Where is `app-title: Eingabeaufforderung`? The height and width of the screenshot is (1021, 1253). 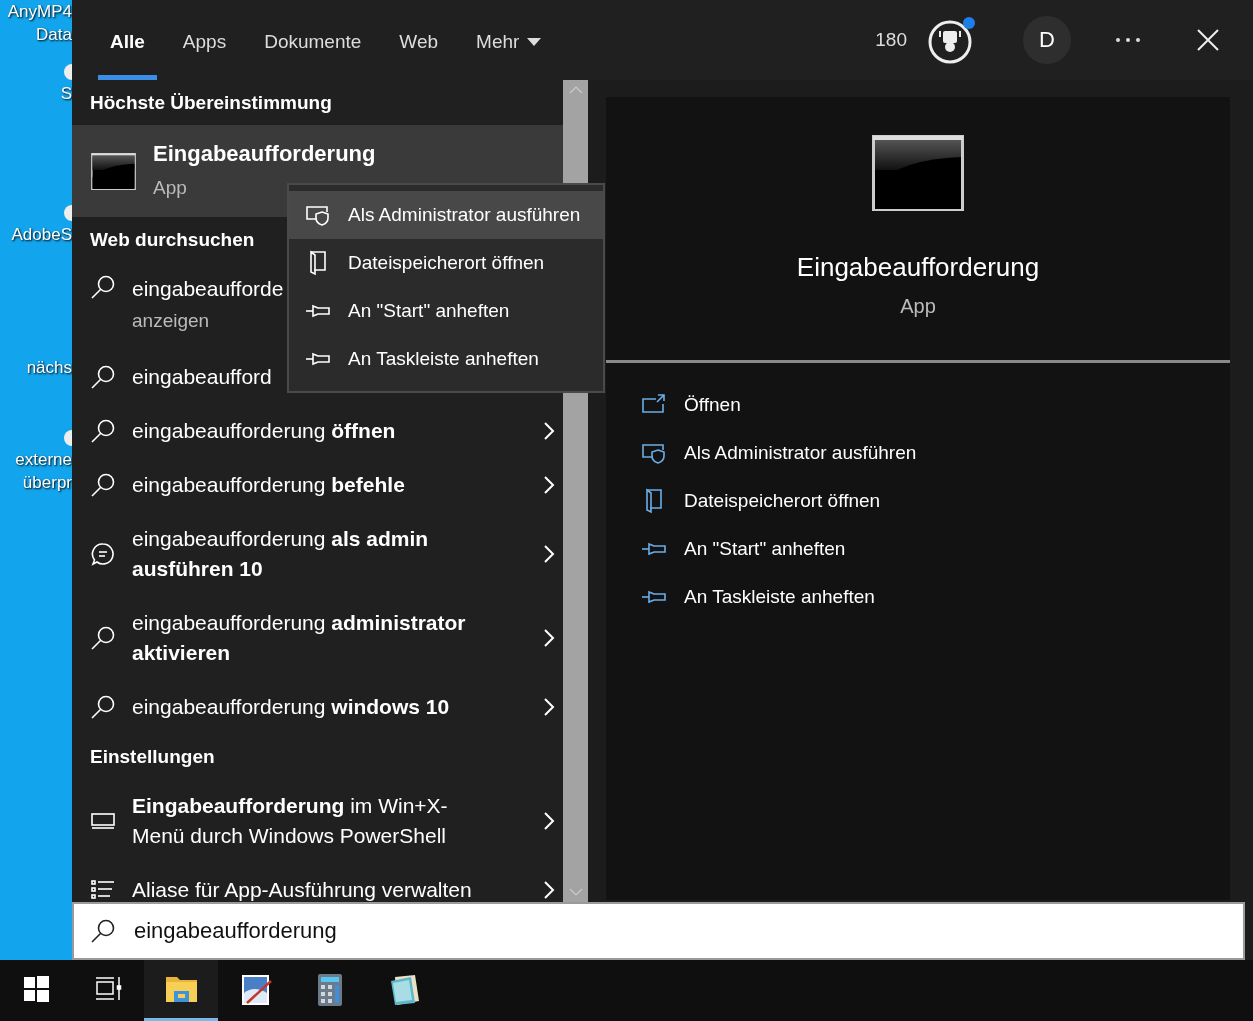
app-title: Eingabeaufforderung is located at coordinates (918, 267).